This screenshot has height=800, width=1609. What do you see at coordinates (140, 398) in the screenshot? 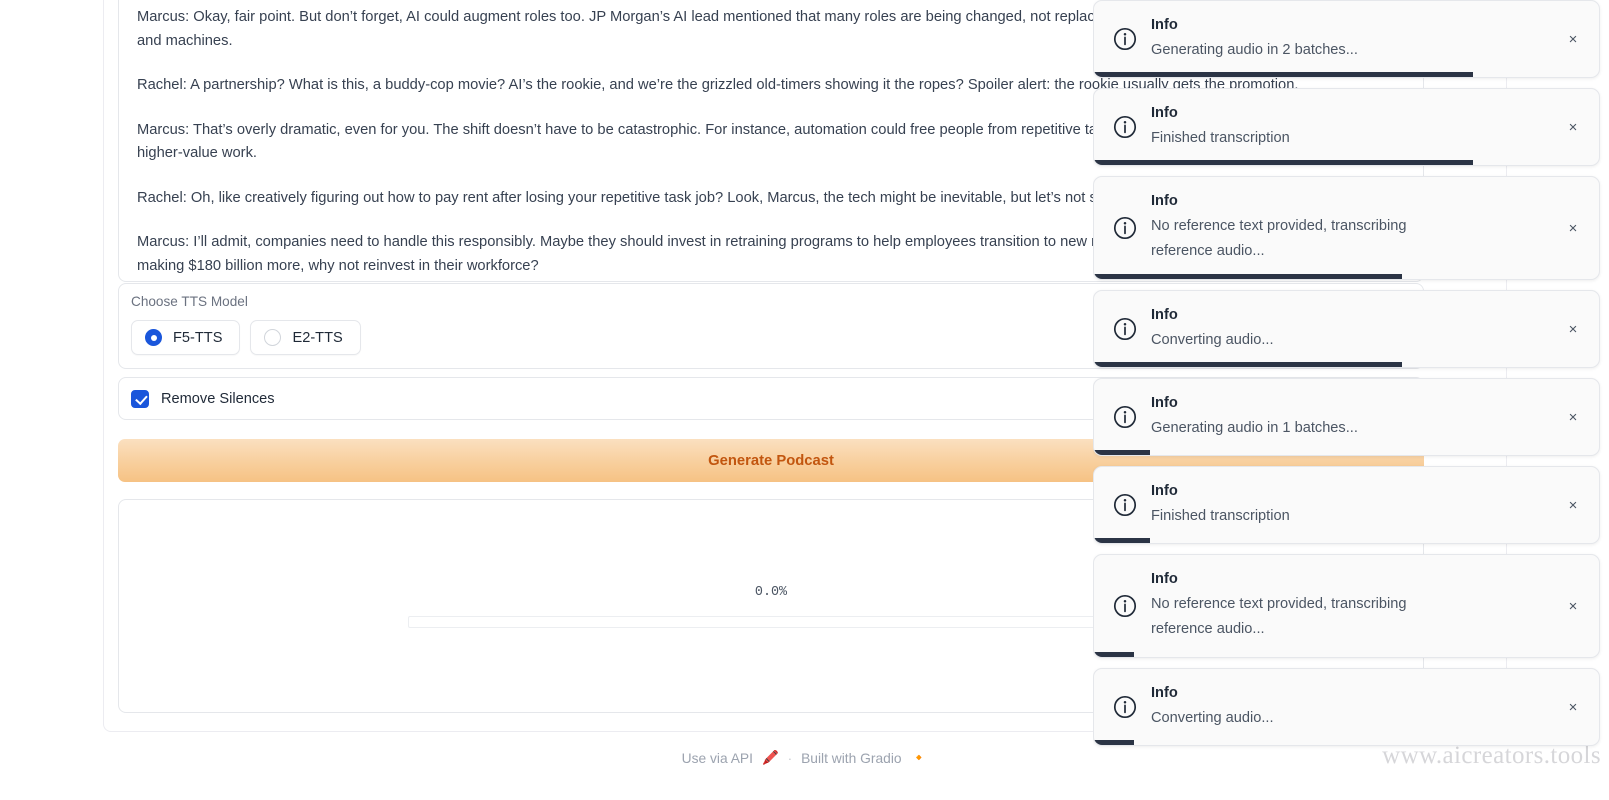
I see `checkmark-icon` at bounding box center [140, 398].